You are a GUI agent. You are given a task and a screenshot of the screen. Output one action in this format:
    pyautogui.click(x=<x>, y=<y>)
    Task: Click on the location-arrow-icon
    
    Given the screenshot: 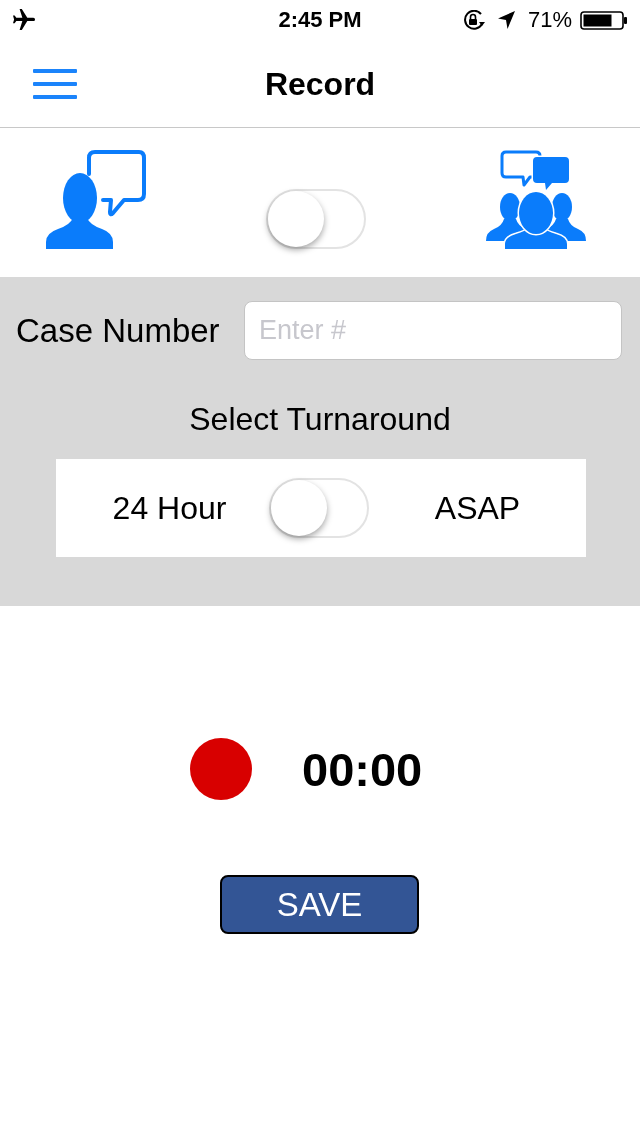 What is the action you would take?
    pyautogui.click(x=506, y=20)
    